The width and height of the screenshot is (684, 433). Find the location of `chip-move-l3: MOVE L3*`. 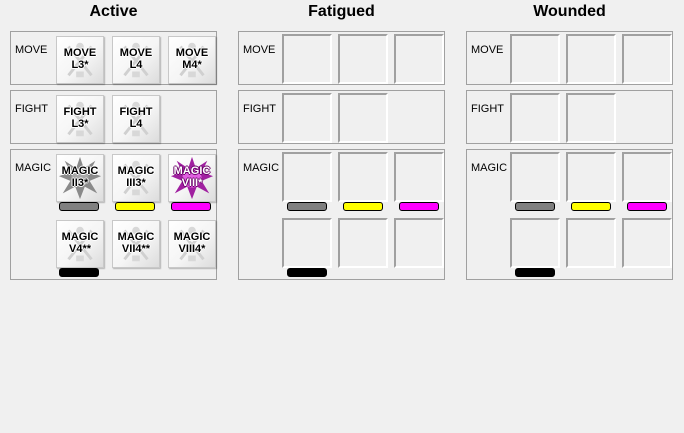

chip-move-l3: MOVE L3* is located at coordinates (80, 60).